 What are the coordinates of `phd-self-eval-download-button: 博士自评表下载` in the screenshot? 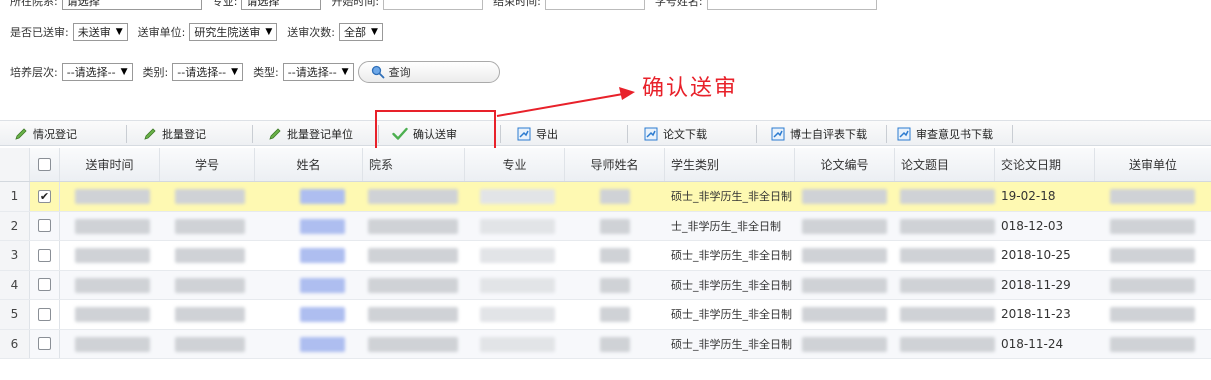 It's located at (819, 134).